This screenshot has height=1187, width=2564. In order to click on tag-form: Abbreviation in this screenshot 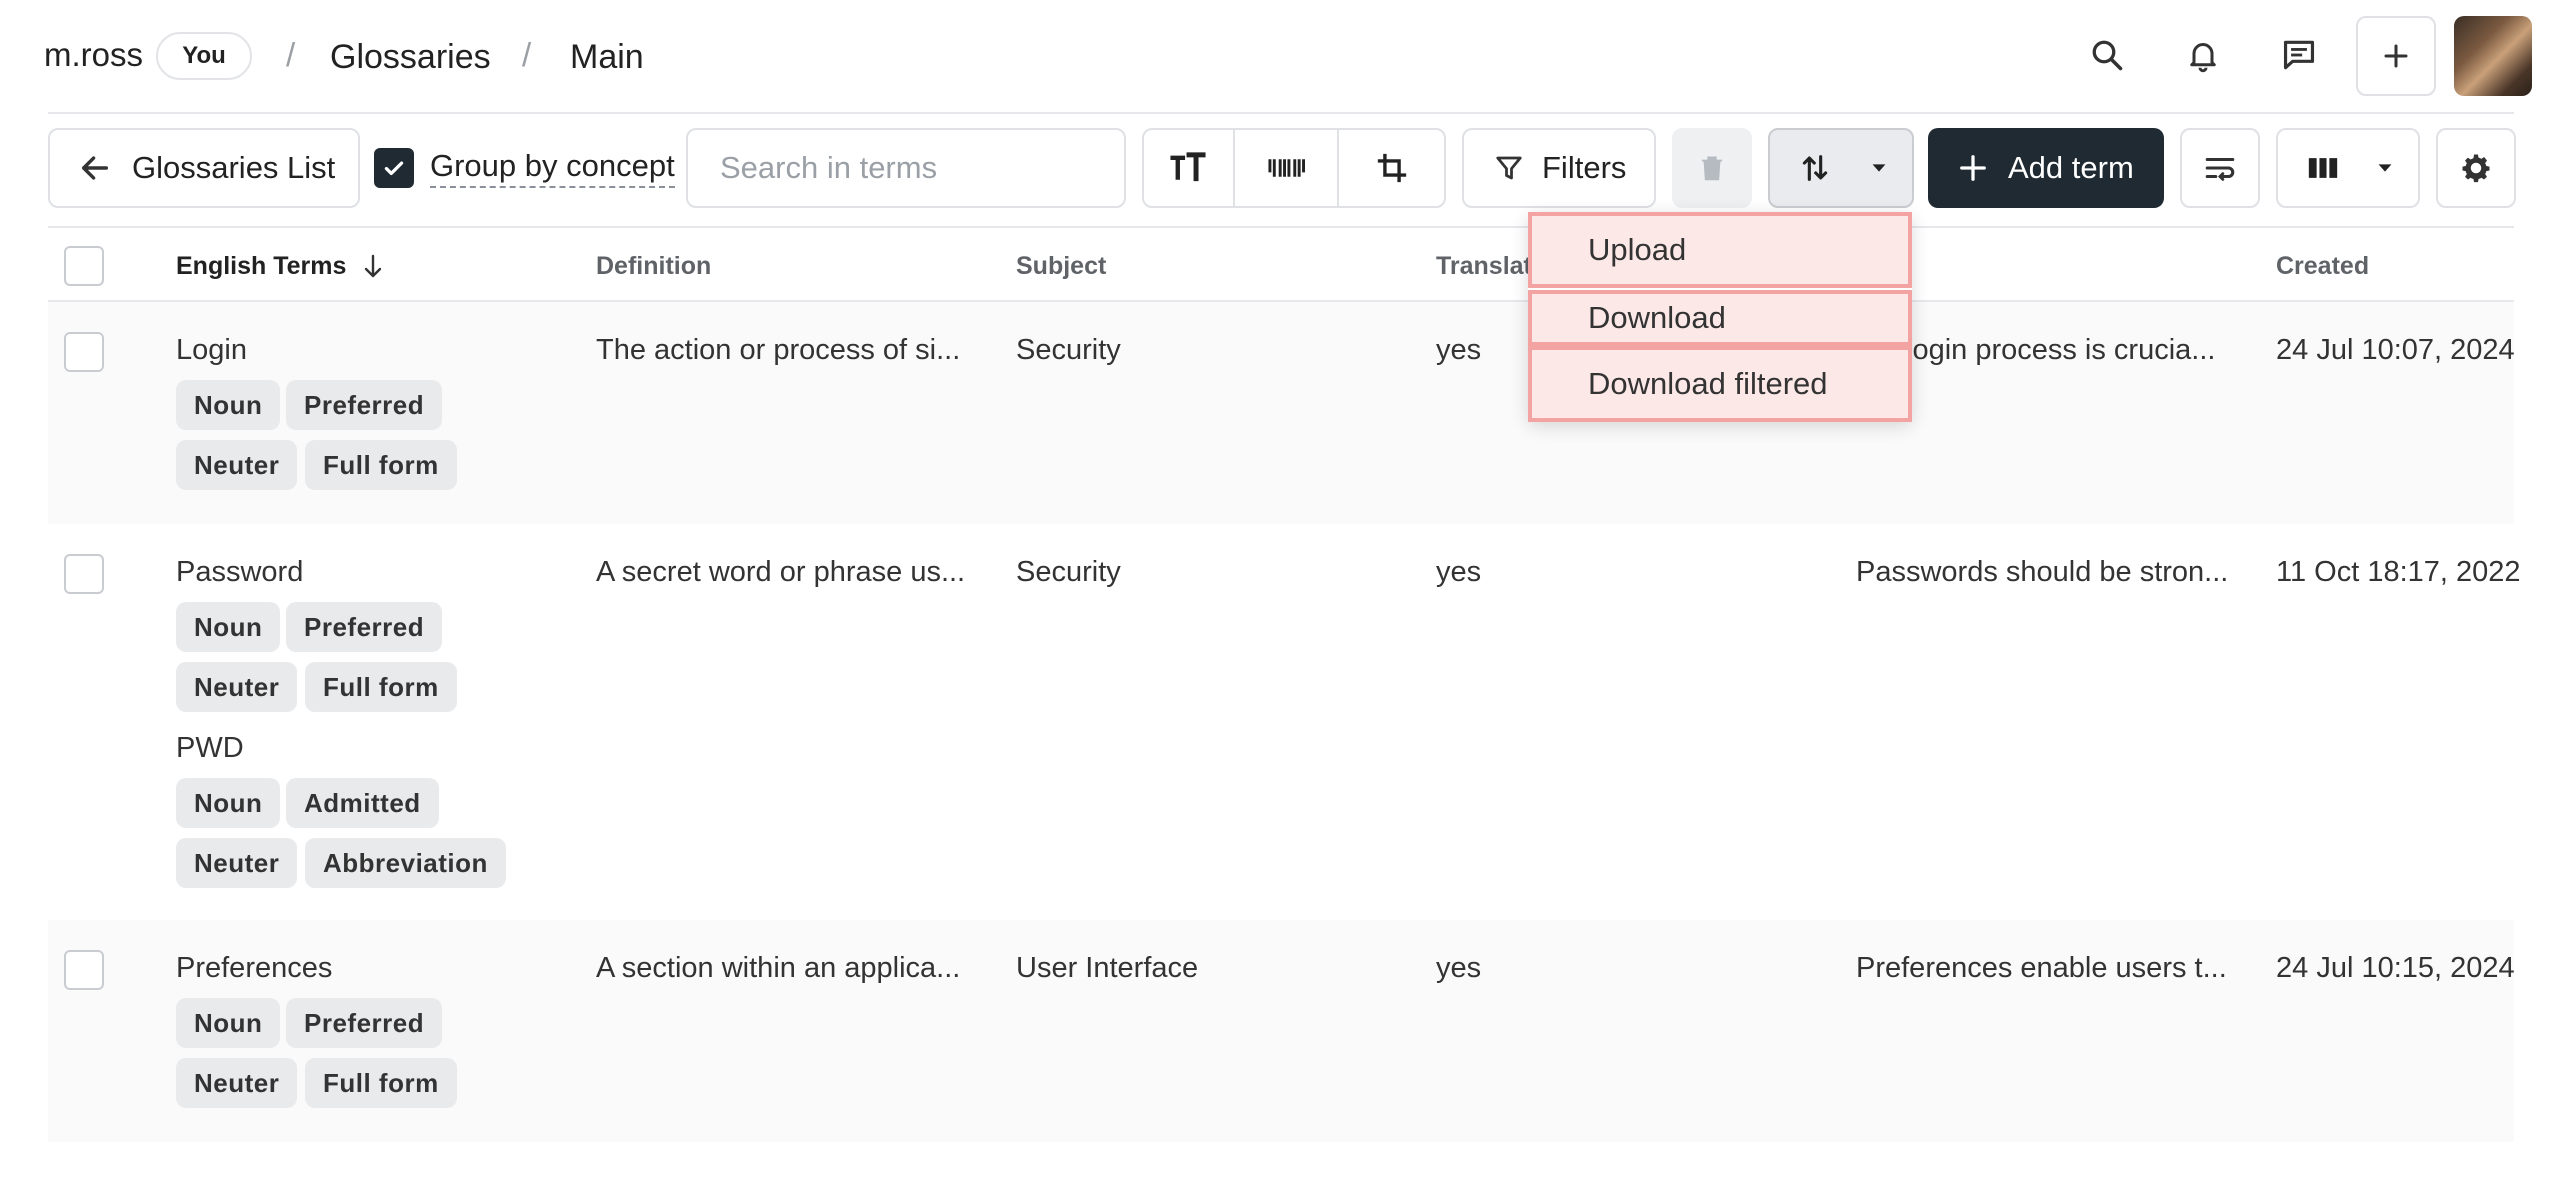, I will do `click(405, 863)`.